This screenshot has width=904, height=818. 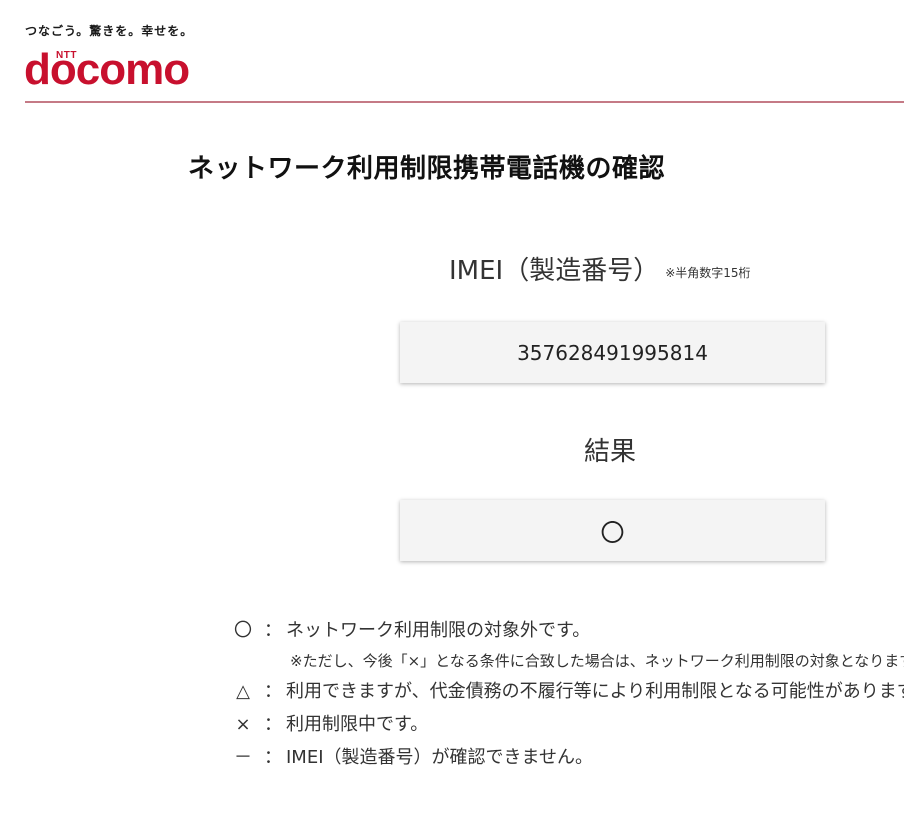 I want to click on legend-symbol-cross: ×, so click(x=243, y=724).